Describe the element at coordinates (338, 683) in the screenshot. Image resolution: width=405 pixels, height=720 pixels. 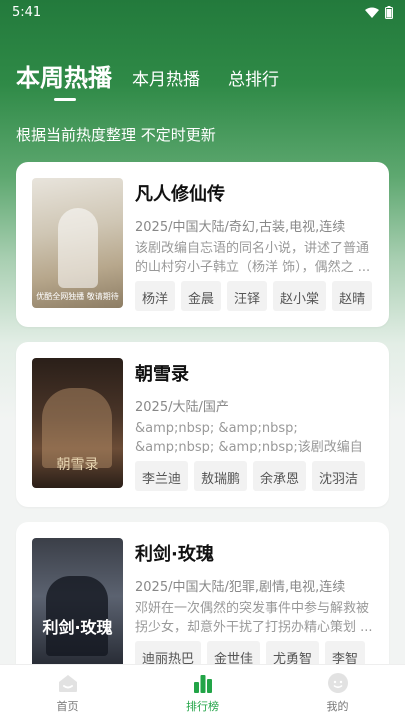
I see `profile-icon` at that location.